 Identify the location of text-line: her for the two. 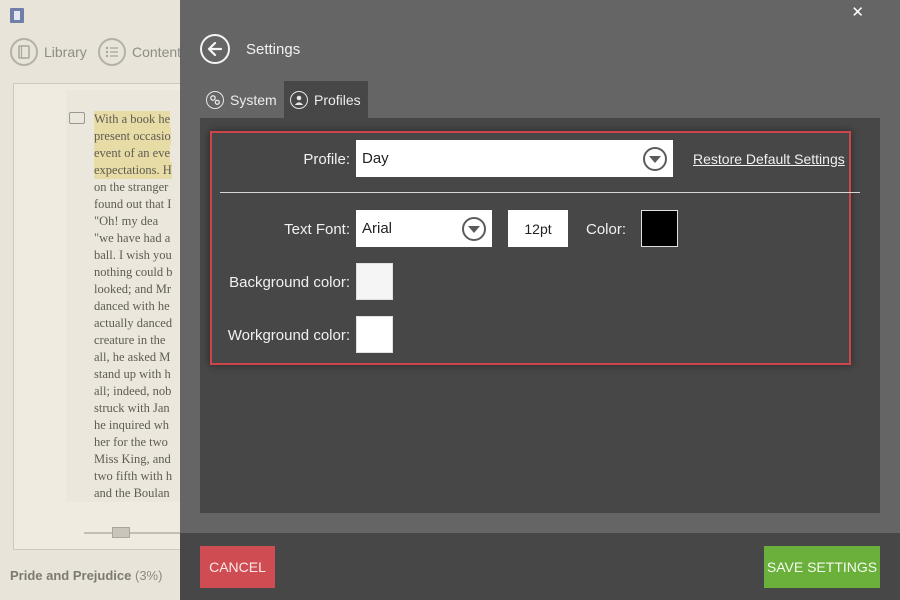
(131, 442).